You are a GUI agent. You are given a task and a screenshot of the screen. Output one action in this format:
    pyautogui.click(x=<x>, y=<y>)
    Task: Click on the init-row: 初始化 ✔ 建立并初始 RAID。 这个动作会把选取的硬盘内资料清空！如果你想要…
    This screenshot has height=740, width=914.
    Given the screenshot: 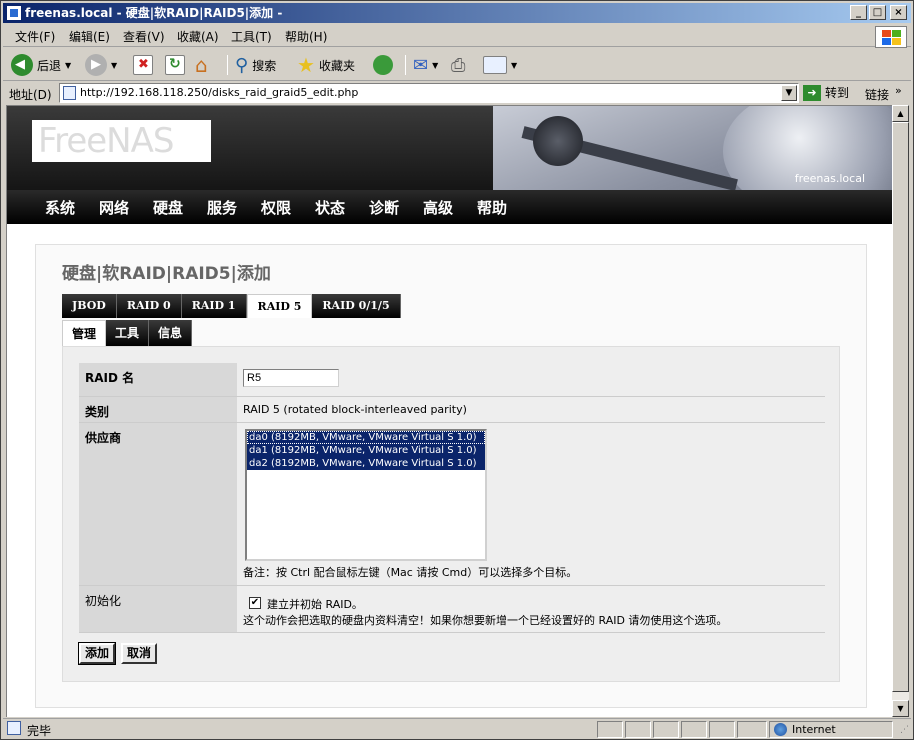 What is the action you would take?
    pyautogui.click(x=452, y=609)
    